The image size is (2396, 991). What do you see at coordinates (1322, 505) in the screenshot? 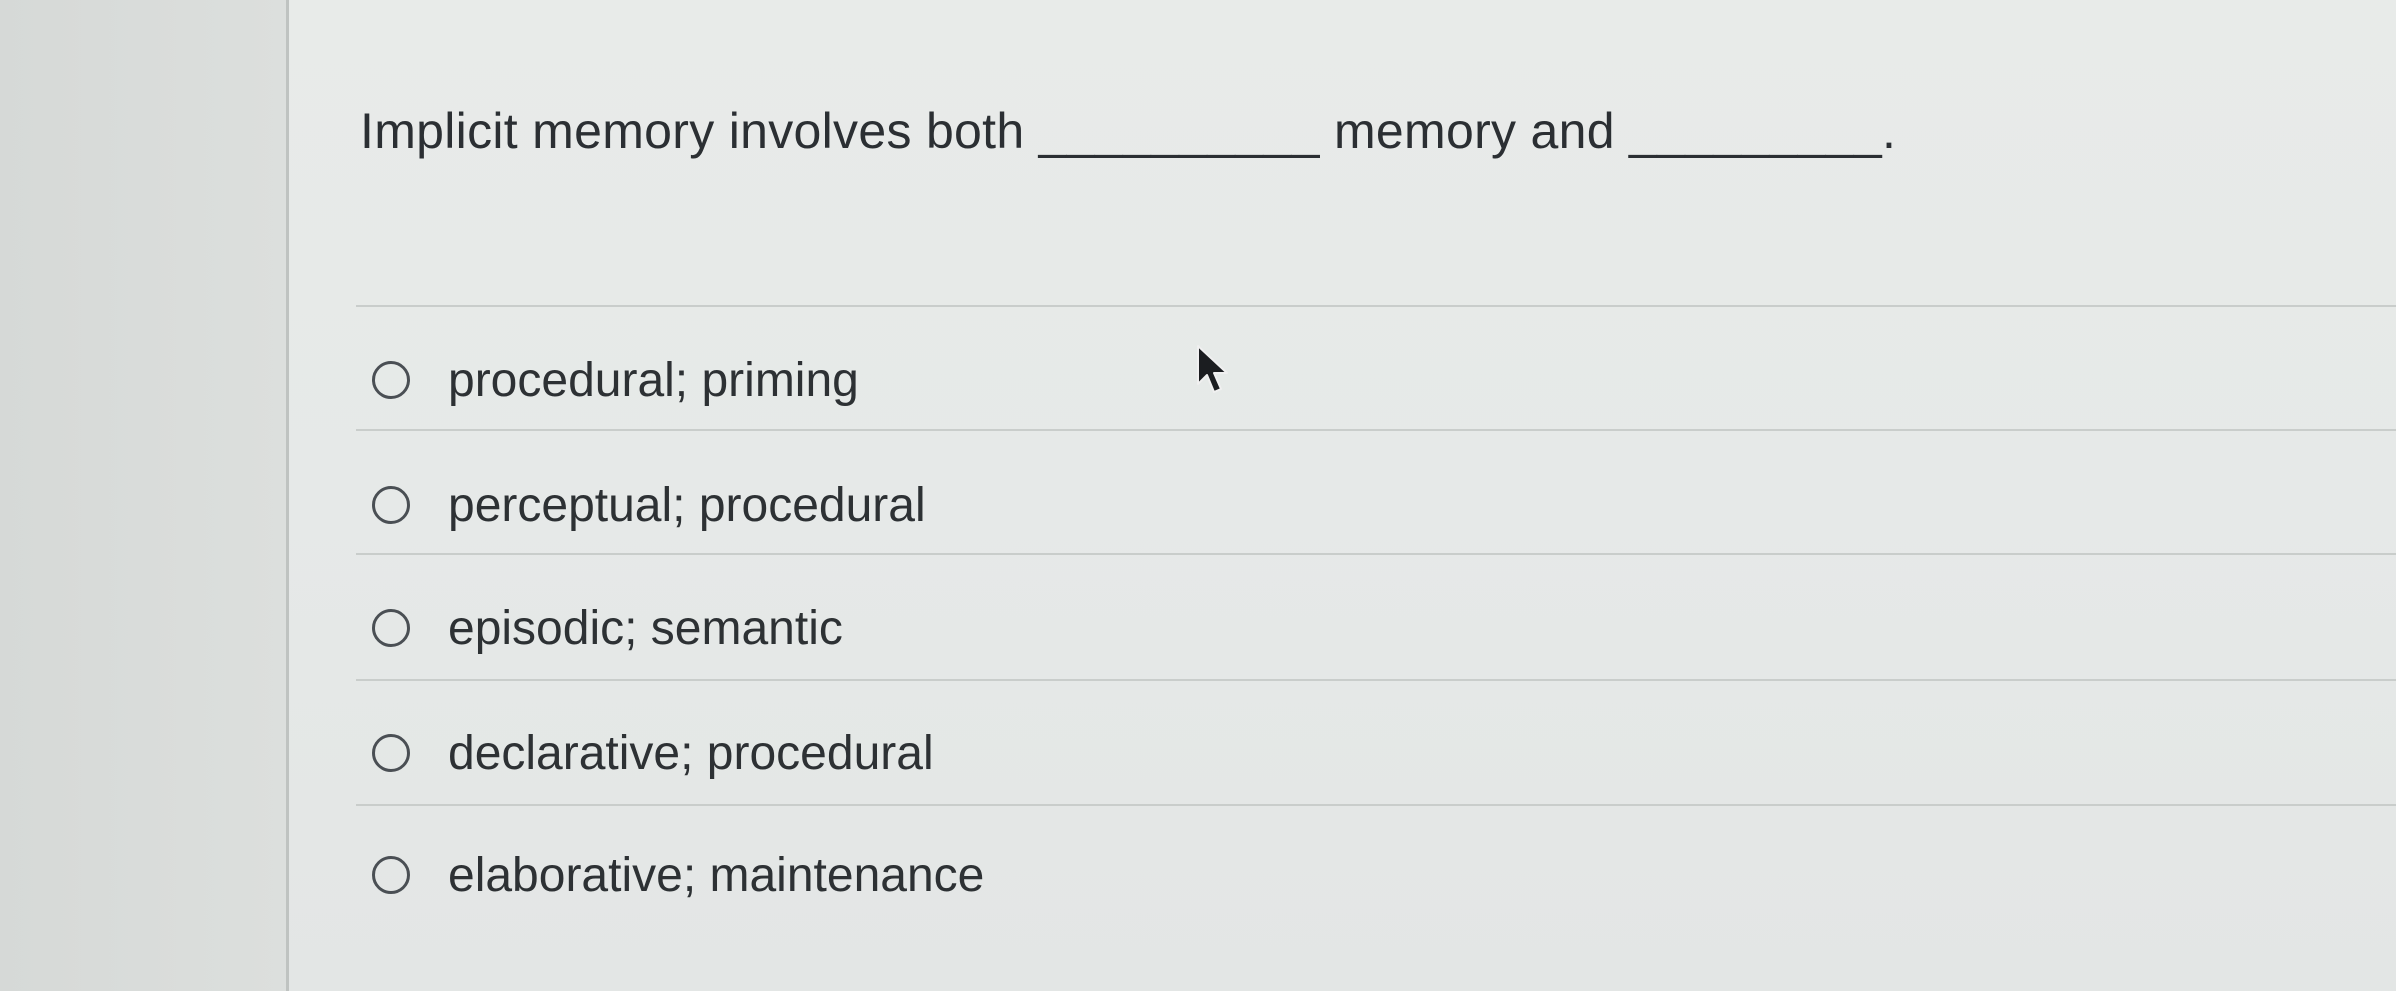
I see `answer-option-2: perceptual; procedural` at bounding box center [1322, 505].